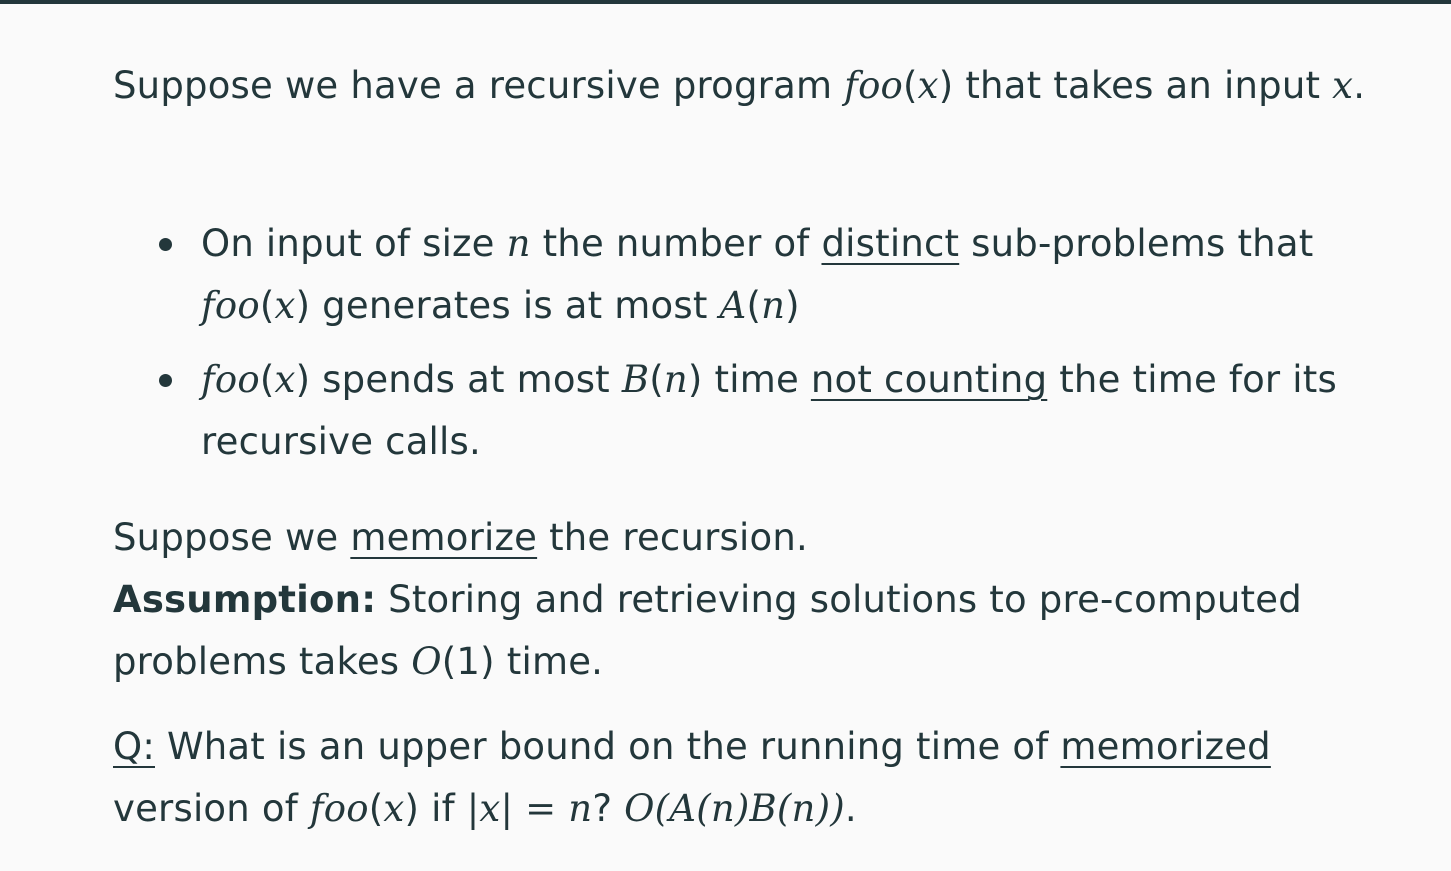  Describe the element at coordinates (165, 244) in the screenshot. I see `bullet-1-dot` at that location.